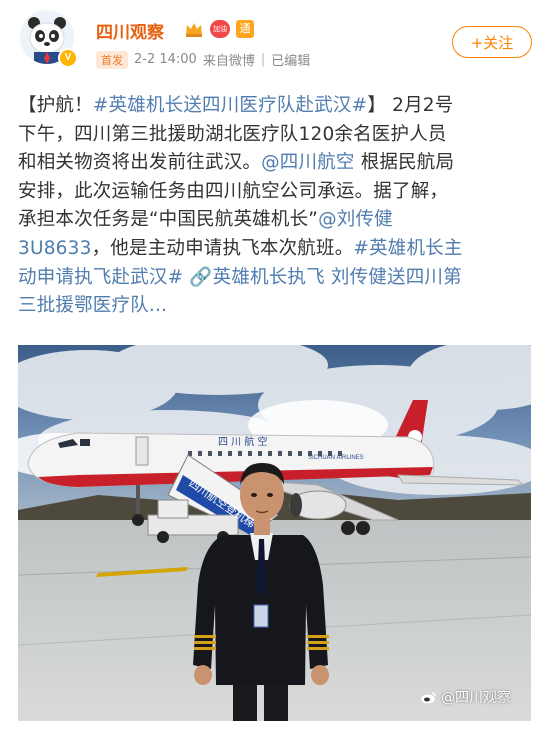 The width and height of the screenshot is (550, 734). Describe the element at coordinates (476, 698) in the screenshot. I see `watermark-text: @四川观察` at that location.